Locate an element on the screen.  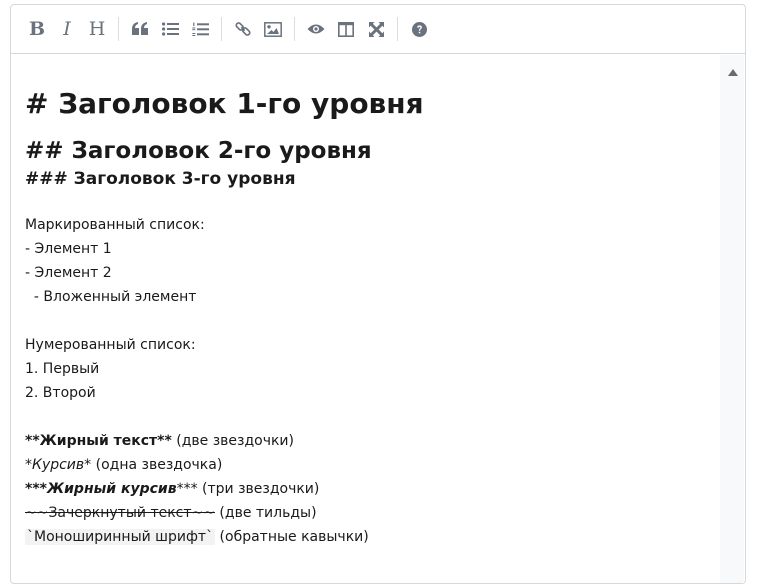
bold-italic-close: *** is located at coordinates (187, 489).